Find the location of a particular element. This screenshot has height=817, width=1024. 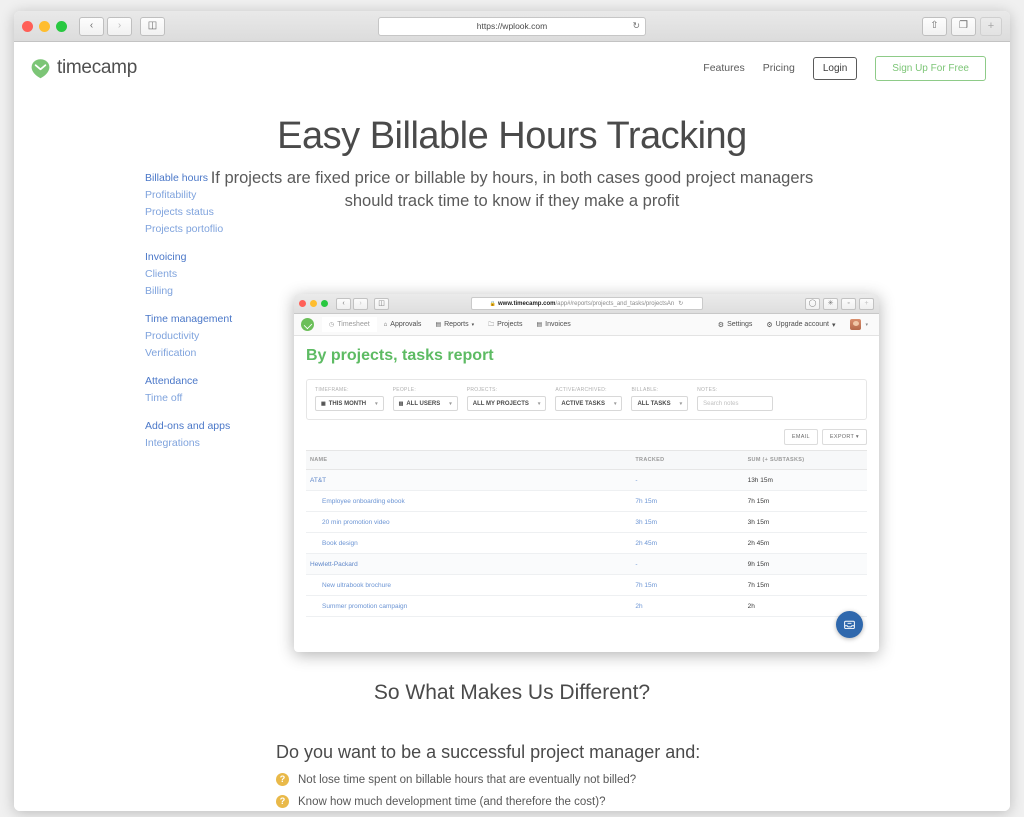

cell-name: Employee onboarding ebook is located at coordinates (469, 501).